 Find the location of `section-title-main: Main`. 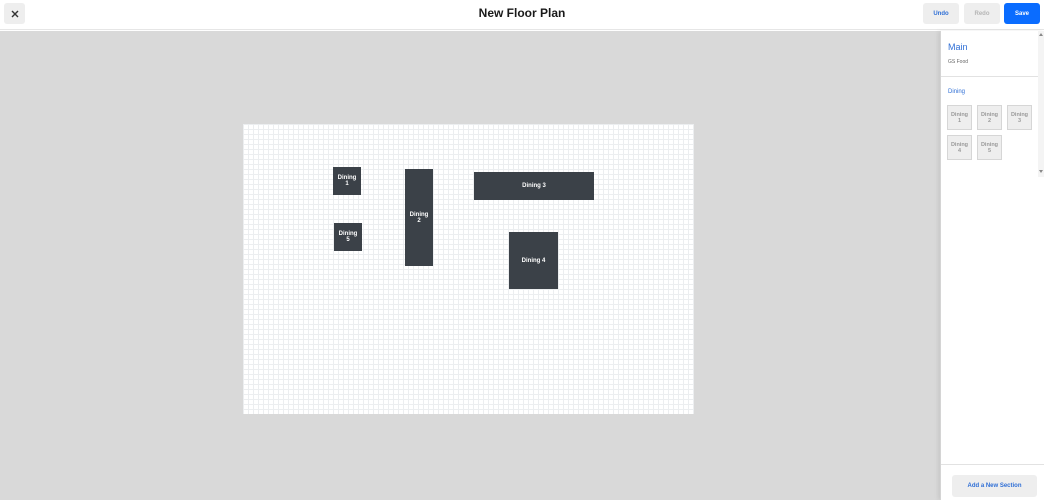

section-title-main: Main is located at coordinates (958, 47).